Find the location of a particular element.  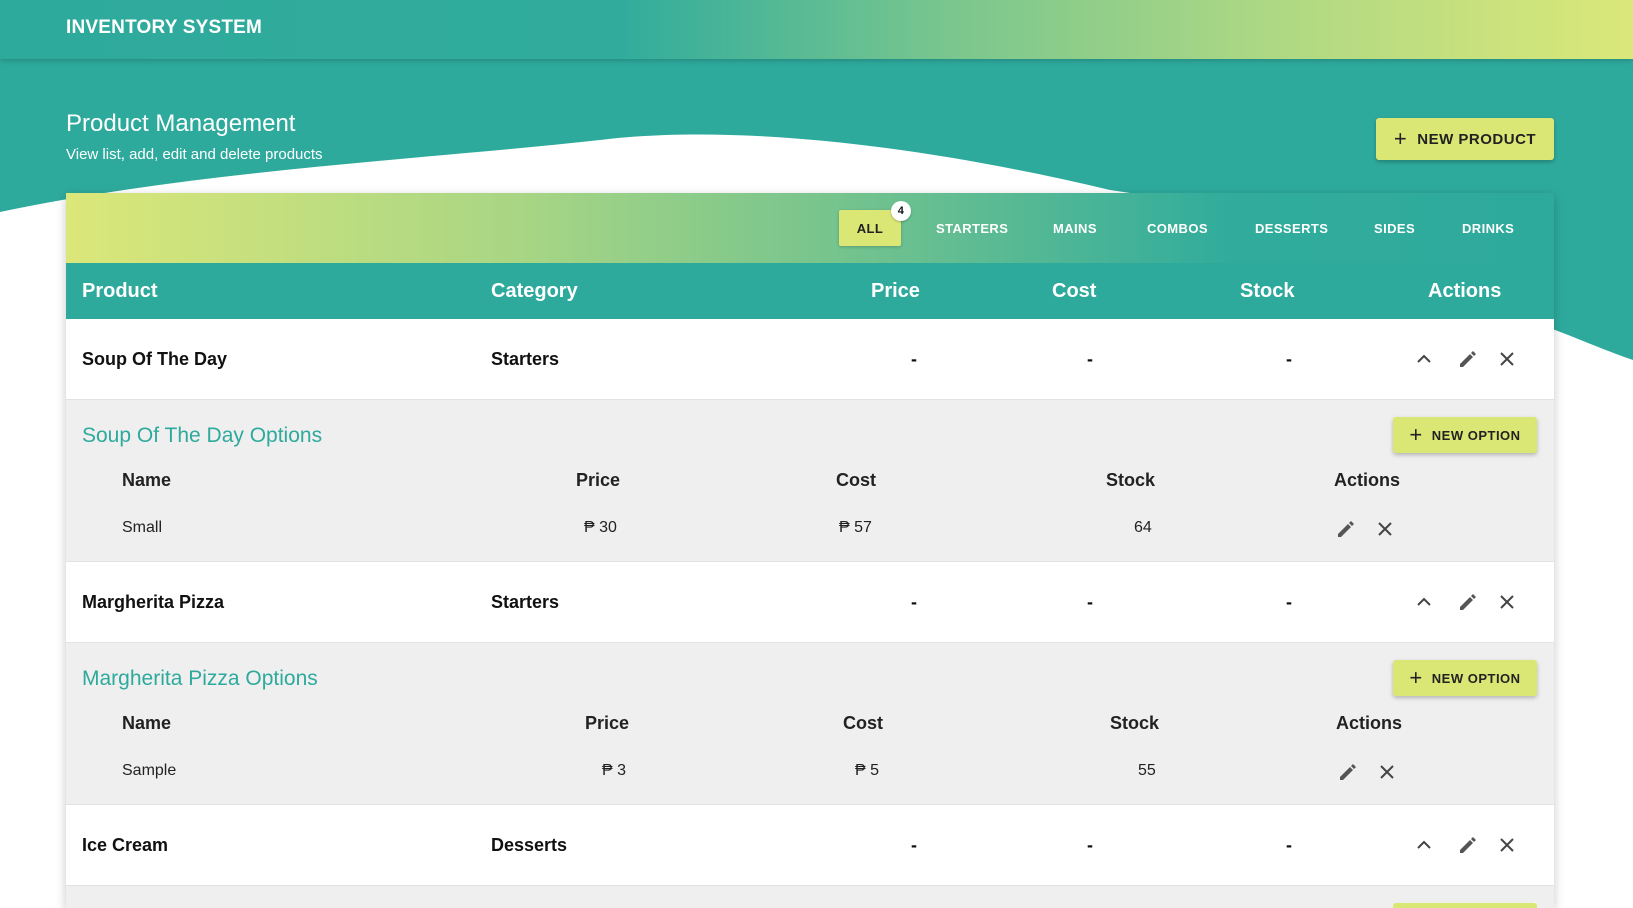

options-title: Margherita Pizza Options is located at coordinates (200, 678).